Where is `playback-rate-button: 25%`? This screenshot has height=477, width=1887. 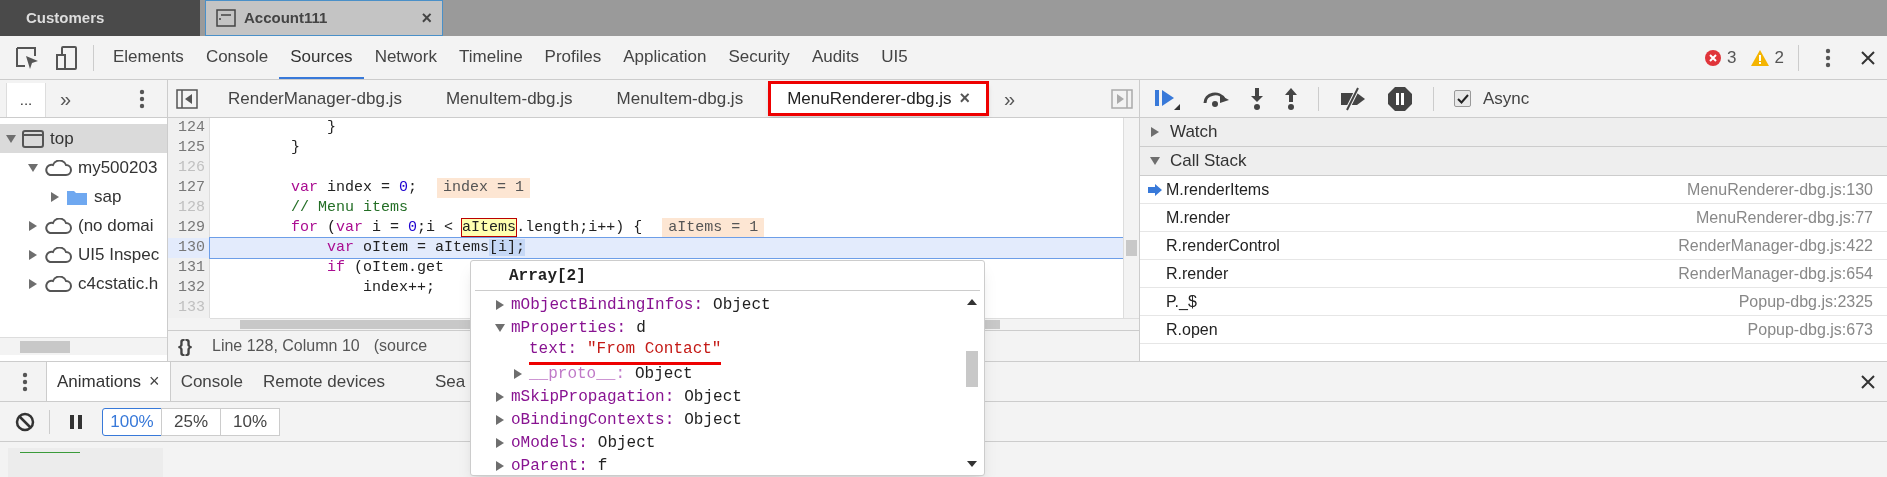 playback-rate-button: 25% is located at coordinates (191, 421).